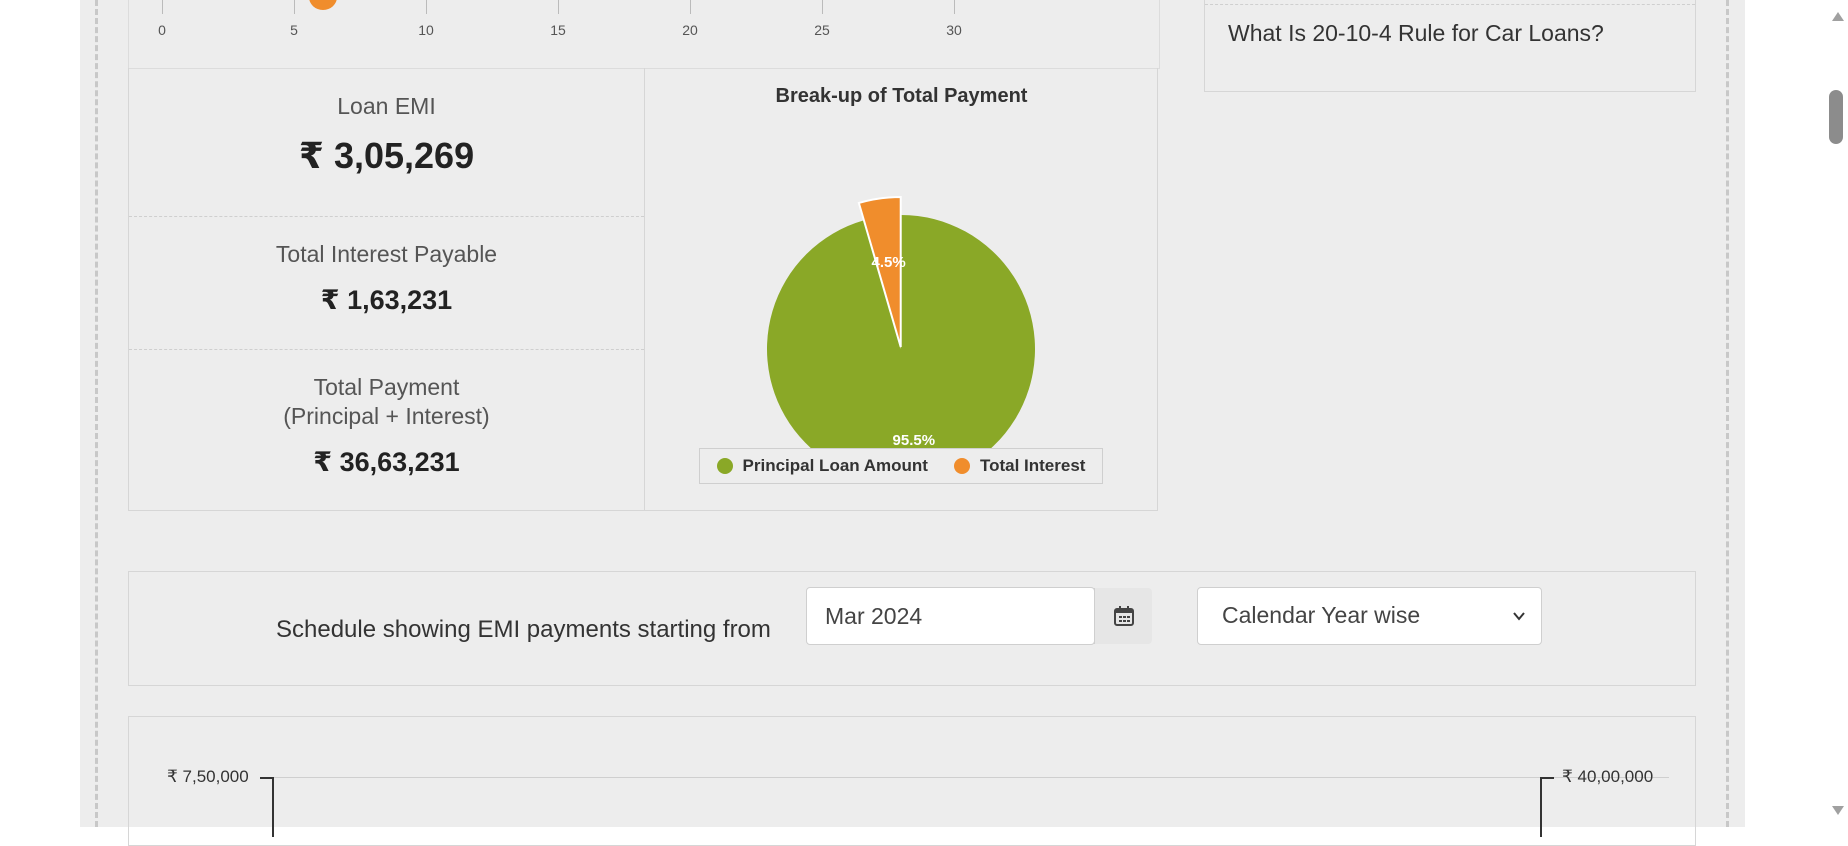 The width and height of the screenshot is (1848, 846). I want to click on page-scrollbar, so click(1837, 413).